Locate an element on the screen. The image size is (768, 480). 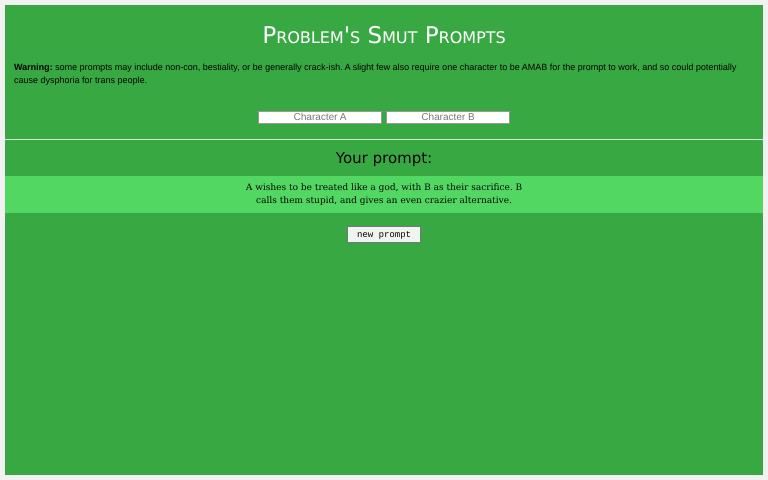
prompt-text: A wishes to be treated like a god, with B as their sacrifice. B calls them stupid, and gives an even crazier alternative. is located at coordinates (384, 195).